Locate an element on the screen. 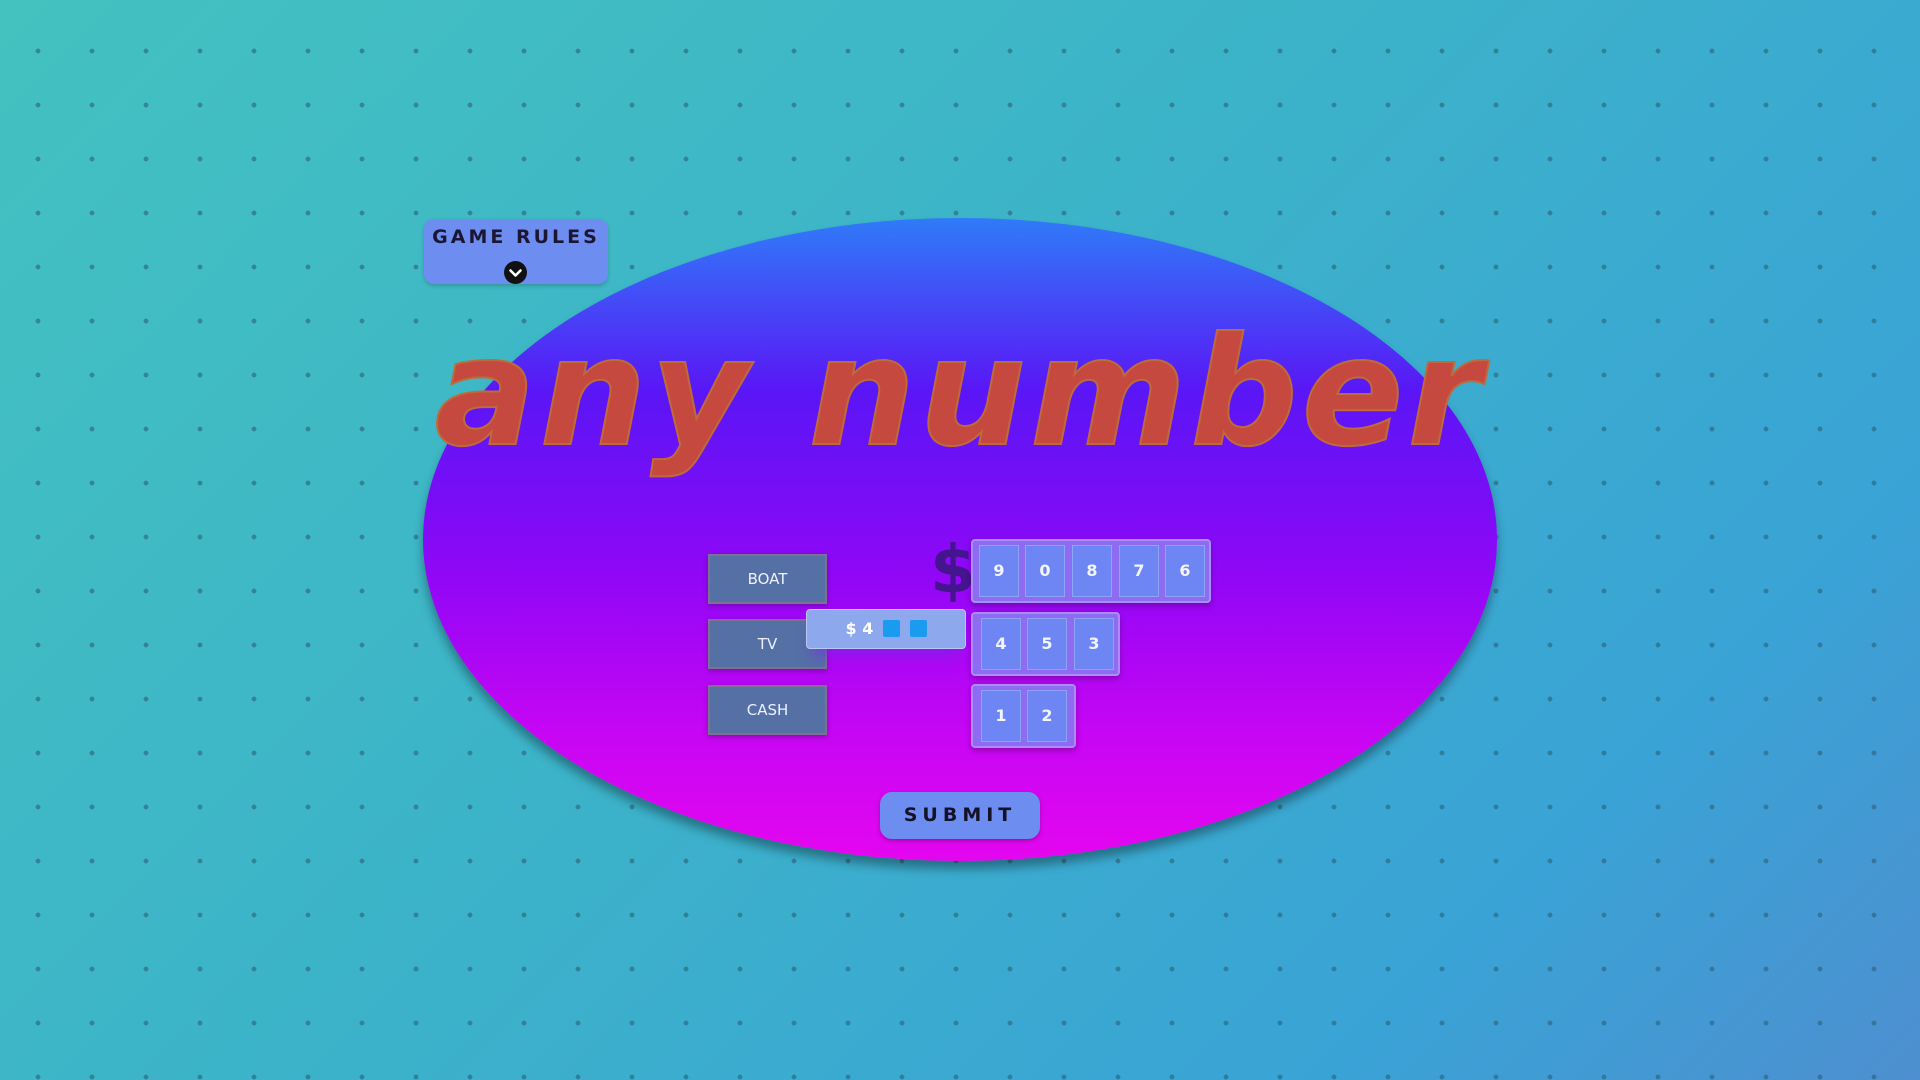 The image size is (1920, 1080). digit-tile: 8 is located at coordinates (1092, 571).